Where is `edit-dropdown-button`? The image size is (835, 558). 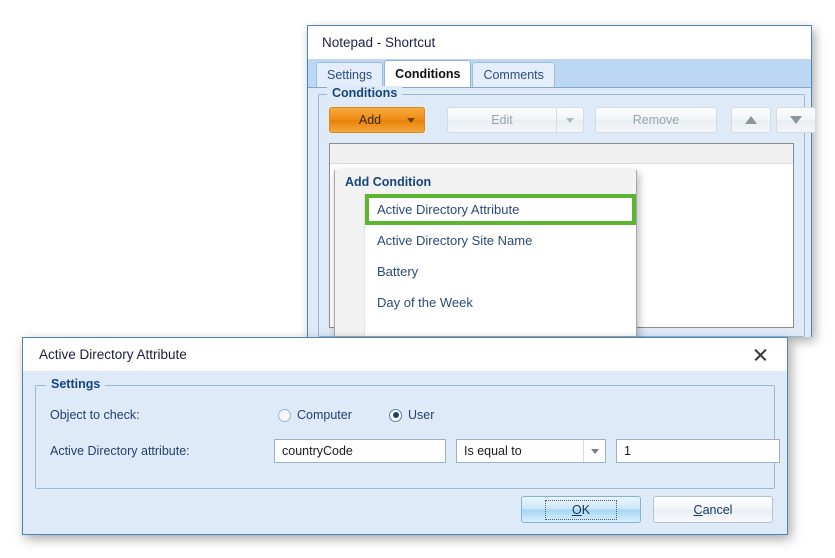 edit-dropdown-button is located at coordinates (570, 120).